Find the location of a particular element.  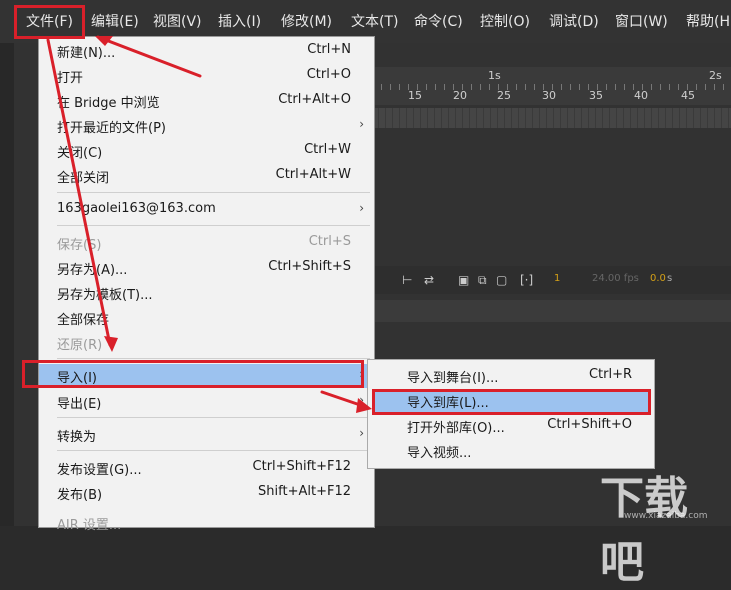

arrow-to-import is located at coordinates (79, 192).